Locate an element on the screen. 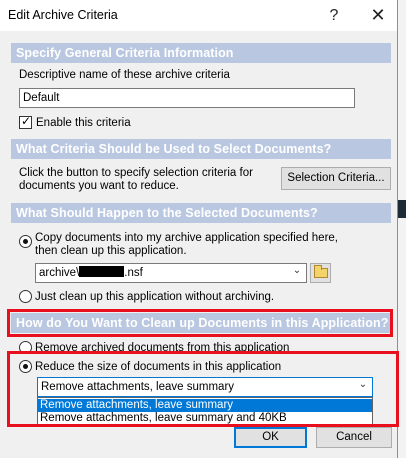  browse-folder-button is located at coordinates (320, 273).